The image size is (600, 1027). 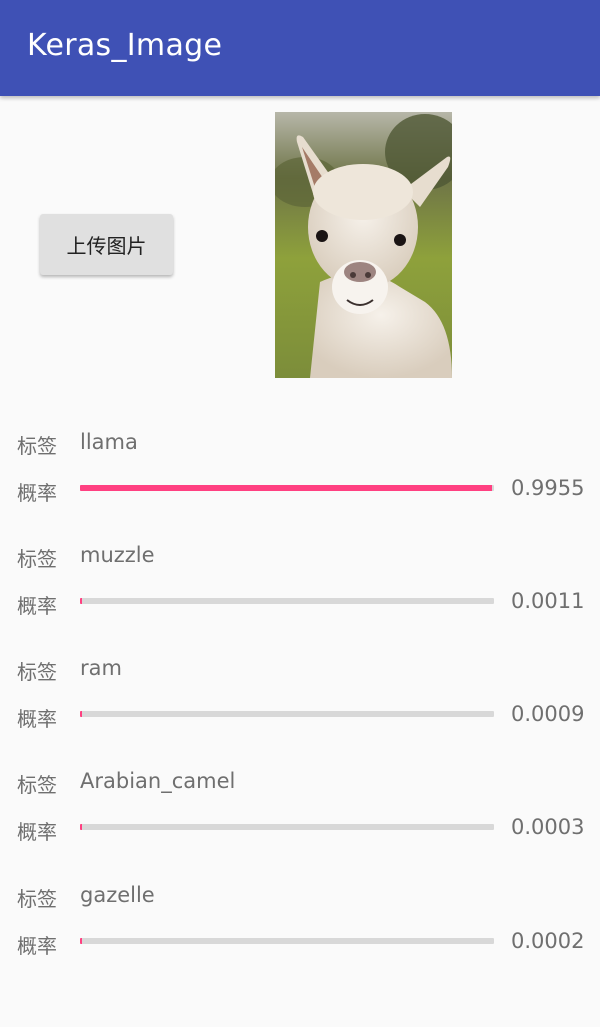 I want to click on result-item: 标签 llama 概率 0.9955, so click(x=300, y=463).